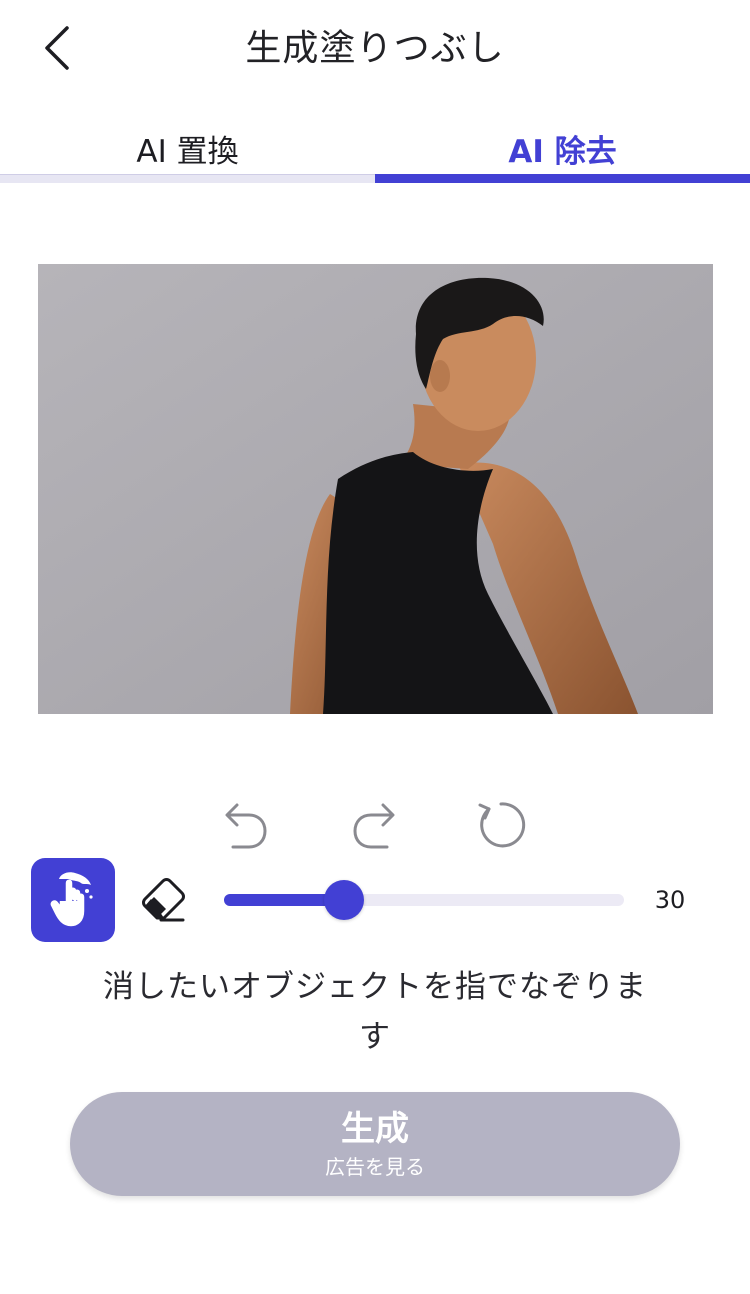 This screenshot has height=1294, width=750. I want to click on hand-brush-icon, so click(71, 899).